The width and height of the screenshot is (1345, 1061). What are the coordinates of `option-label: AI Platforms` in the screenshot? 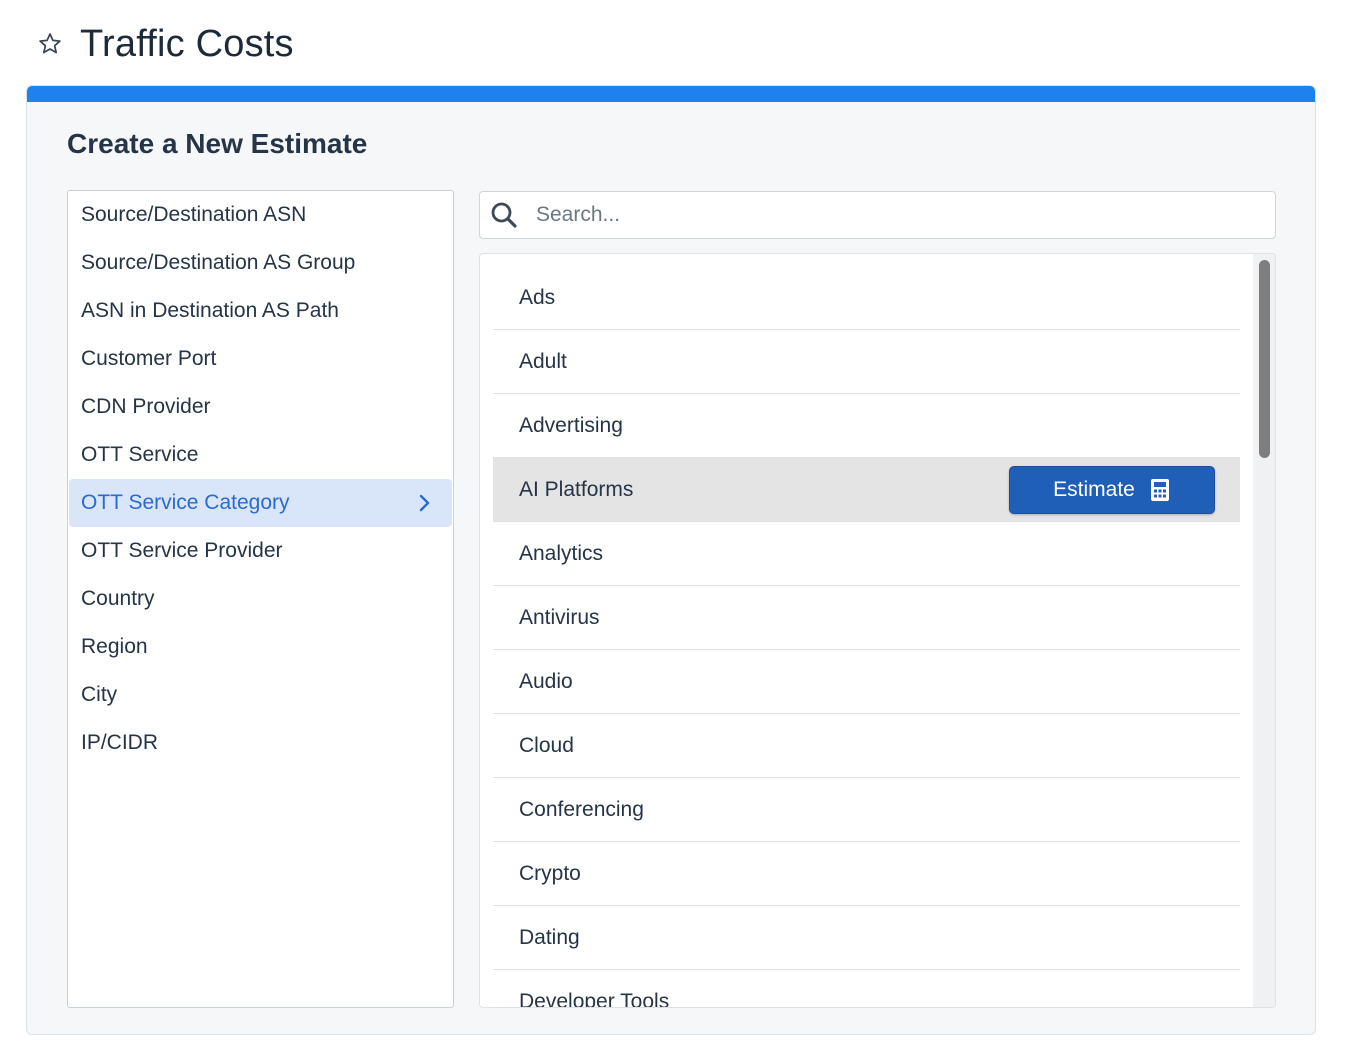 It's located at (576, 489).